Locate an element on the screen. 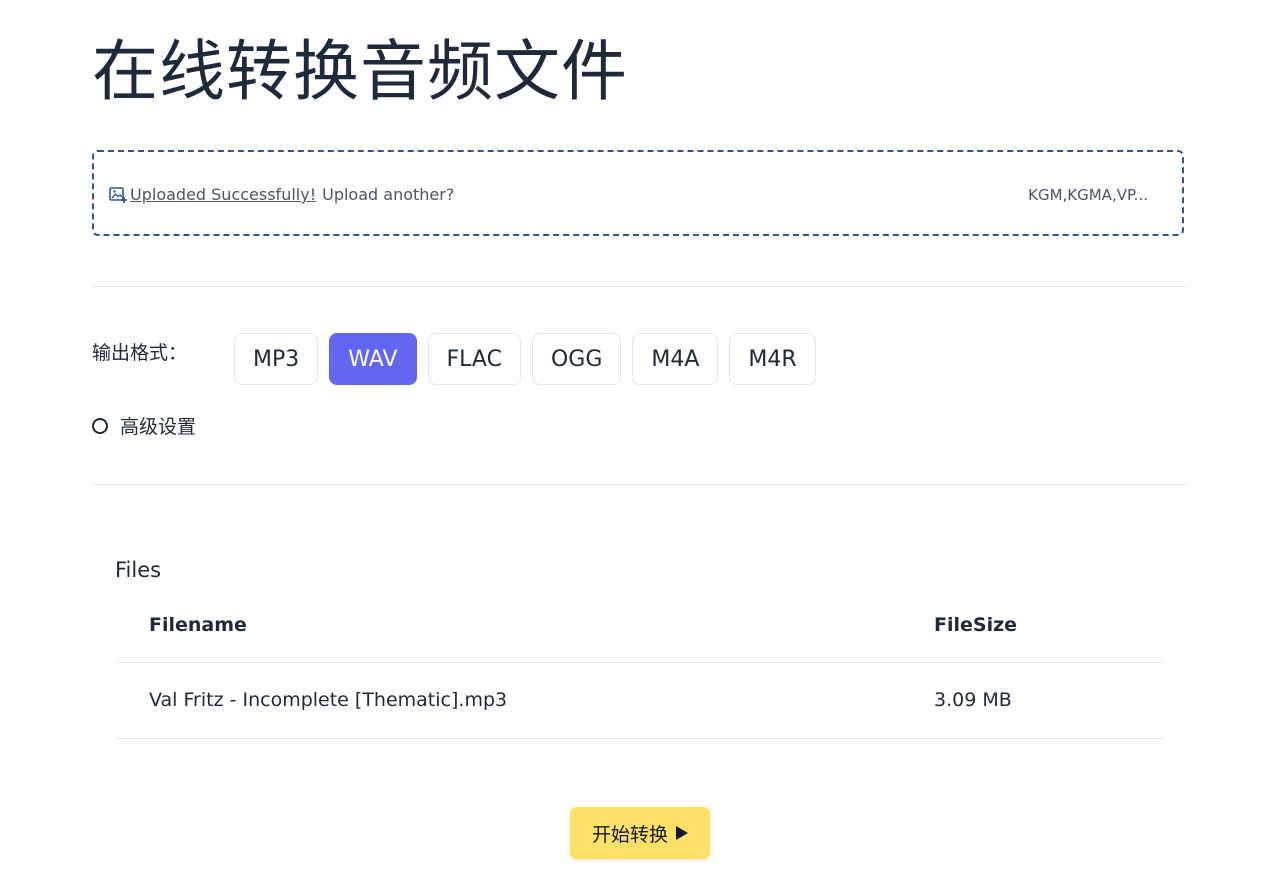 The image size is (1280, 892). format-button-flac: FLAC is located at coordinates (474, 359).